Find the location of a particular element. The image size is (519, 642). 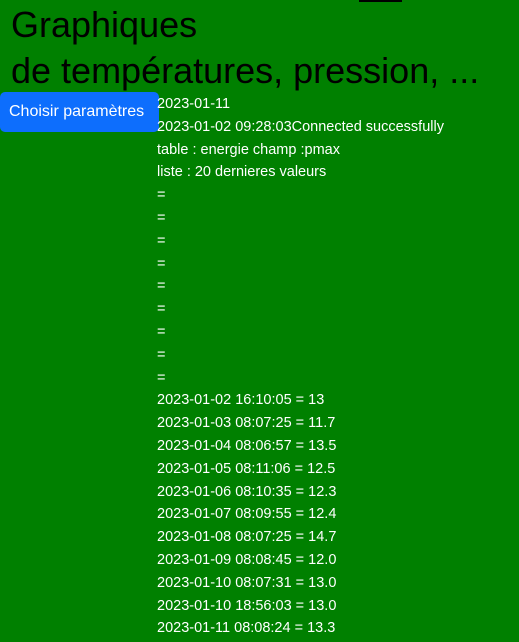

value-row: 2023-01-06 08:10:35 = 12.3 is located at coordinates (247, 491).